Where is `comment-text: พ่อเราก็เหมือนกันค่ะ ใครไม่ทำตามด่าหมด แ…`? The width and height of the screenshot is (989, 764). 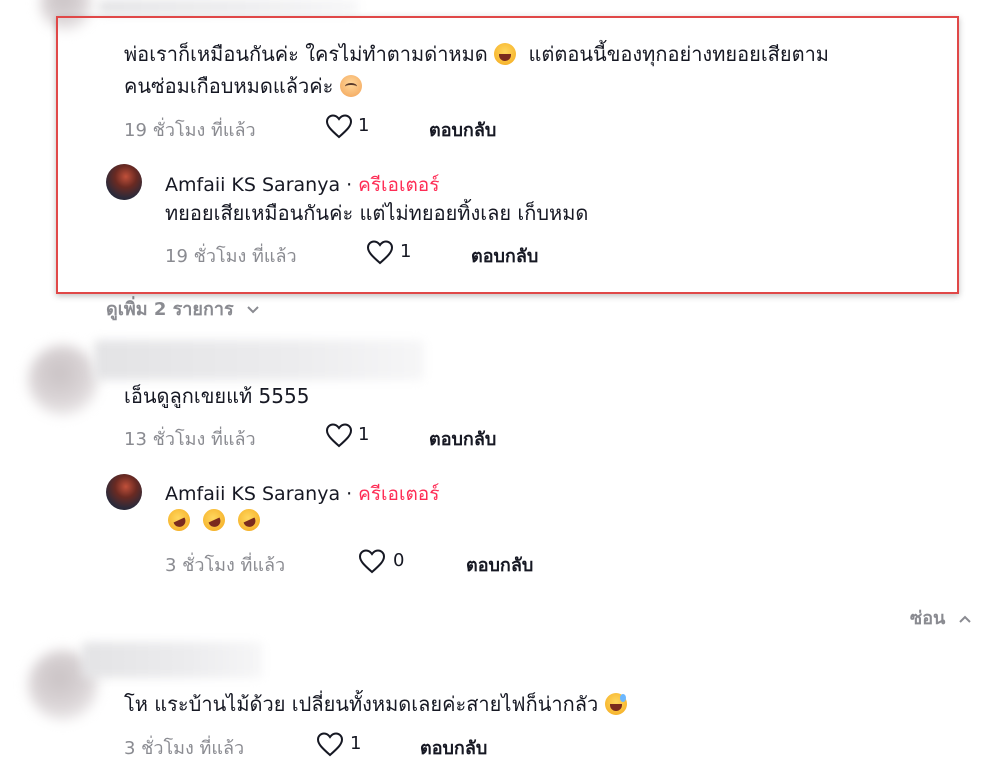
comment-text: พ่อเราก็เหมือนกันค่ะ ใครไม่ทำตามด่าหมด แ… is located at coordinates (476, 54).